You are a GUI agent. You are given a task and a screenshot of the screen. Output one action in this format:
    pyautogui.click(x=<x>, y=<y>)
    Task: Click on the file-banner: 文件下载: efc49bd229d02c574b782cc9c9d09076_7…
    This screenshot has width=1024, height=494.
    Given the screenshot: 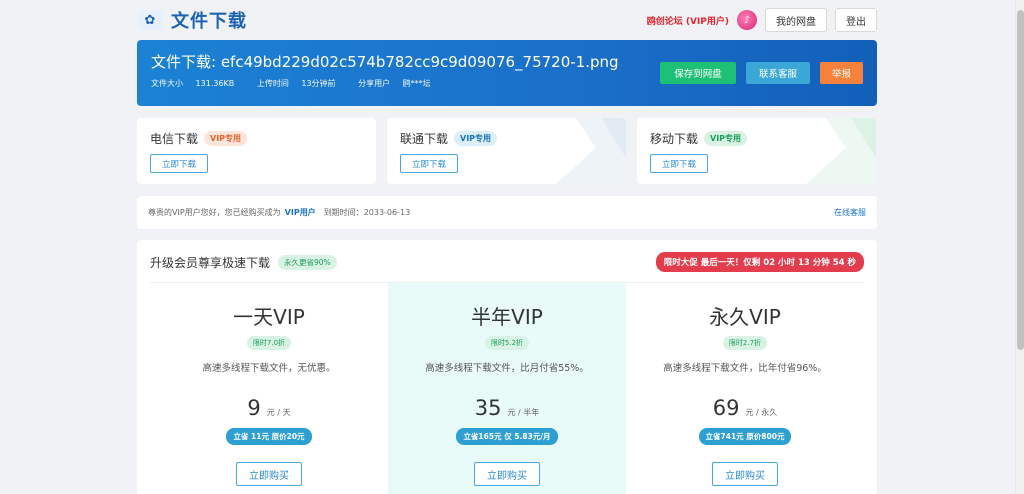 What is the action you would take?
    pyautogui.click(x=507, y=73)
    